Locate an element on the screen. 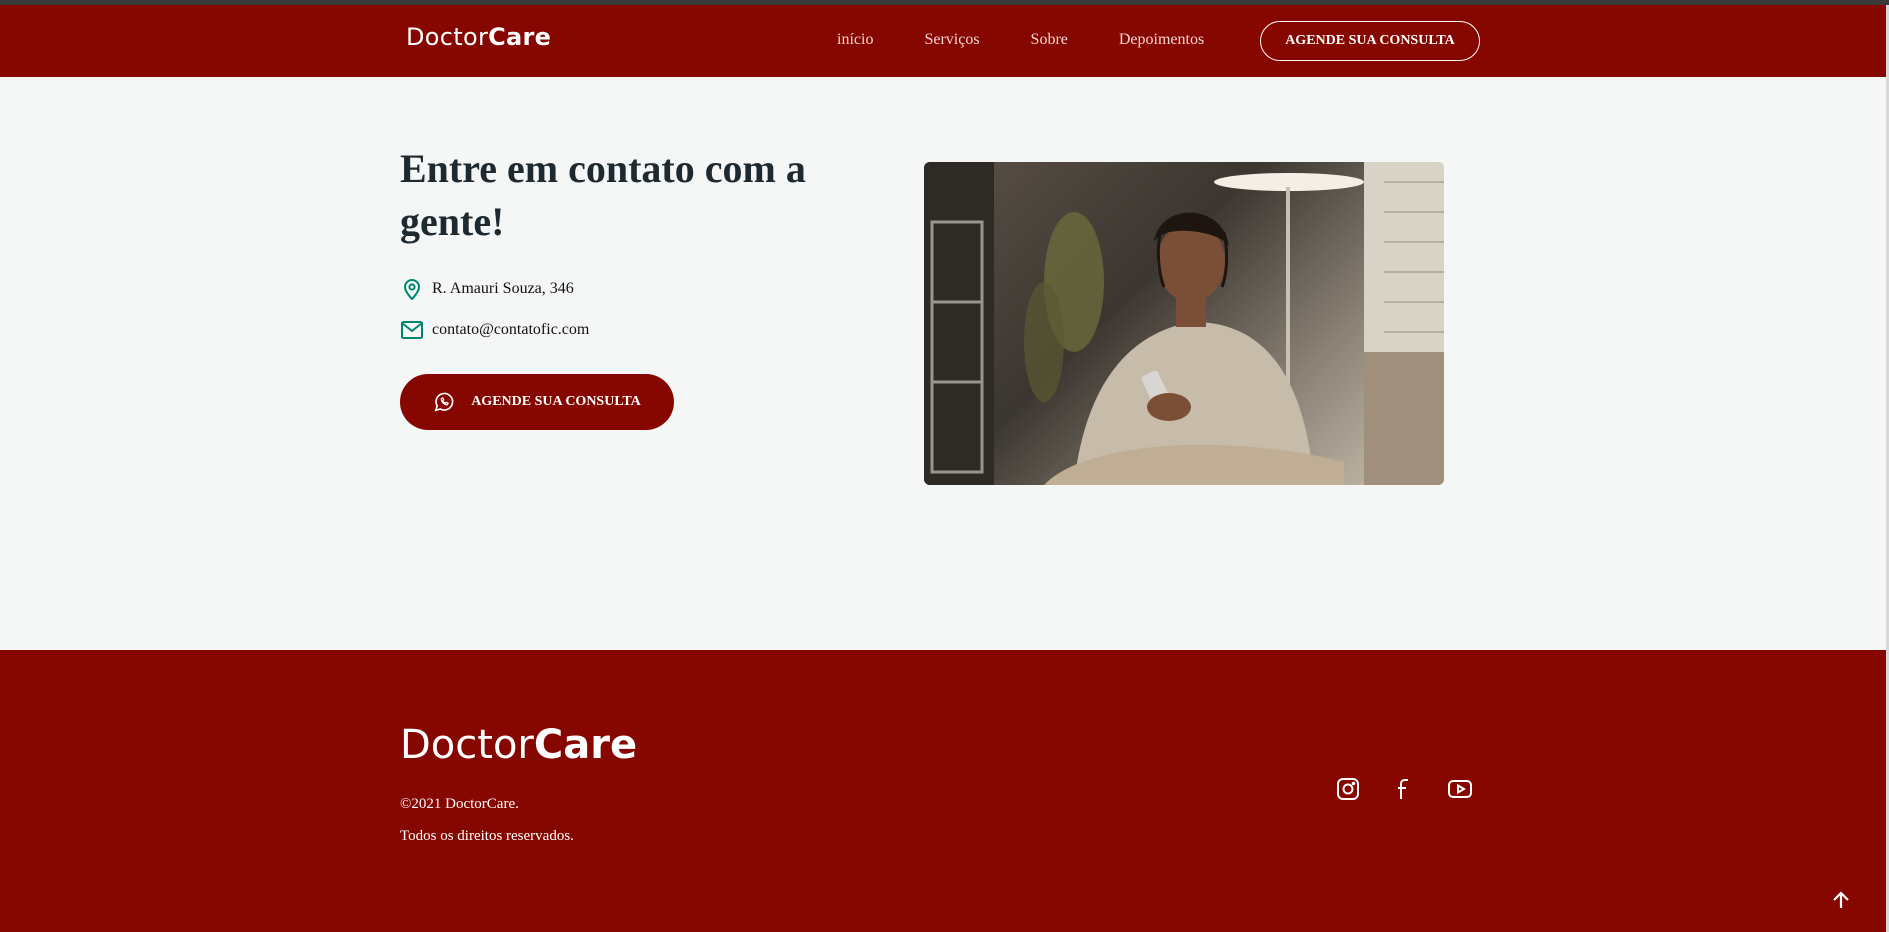 The height and width of the screenshot is (932, 1889). nav-link-inicio: início is located at coordinates (855, 40).